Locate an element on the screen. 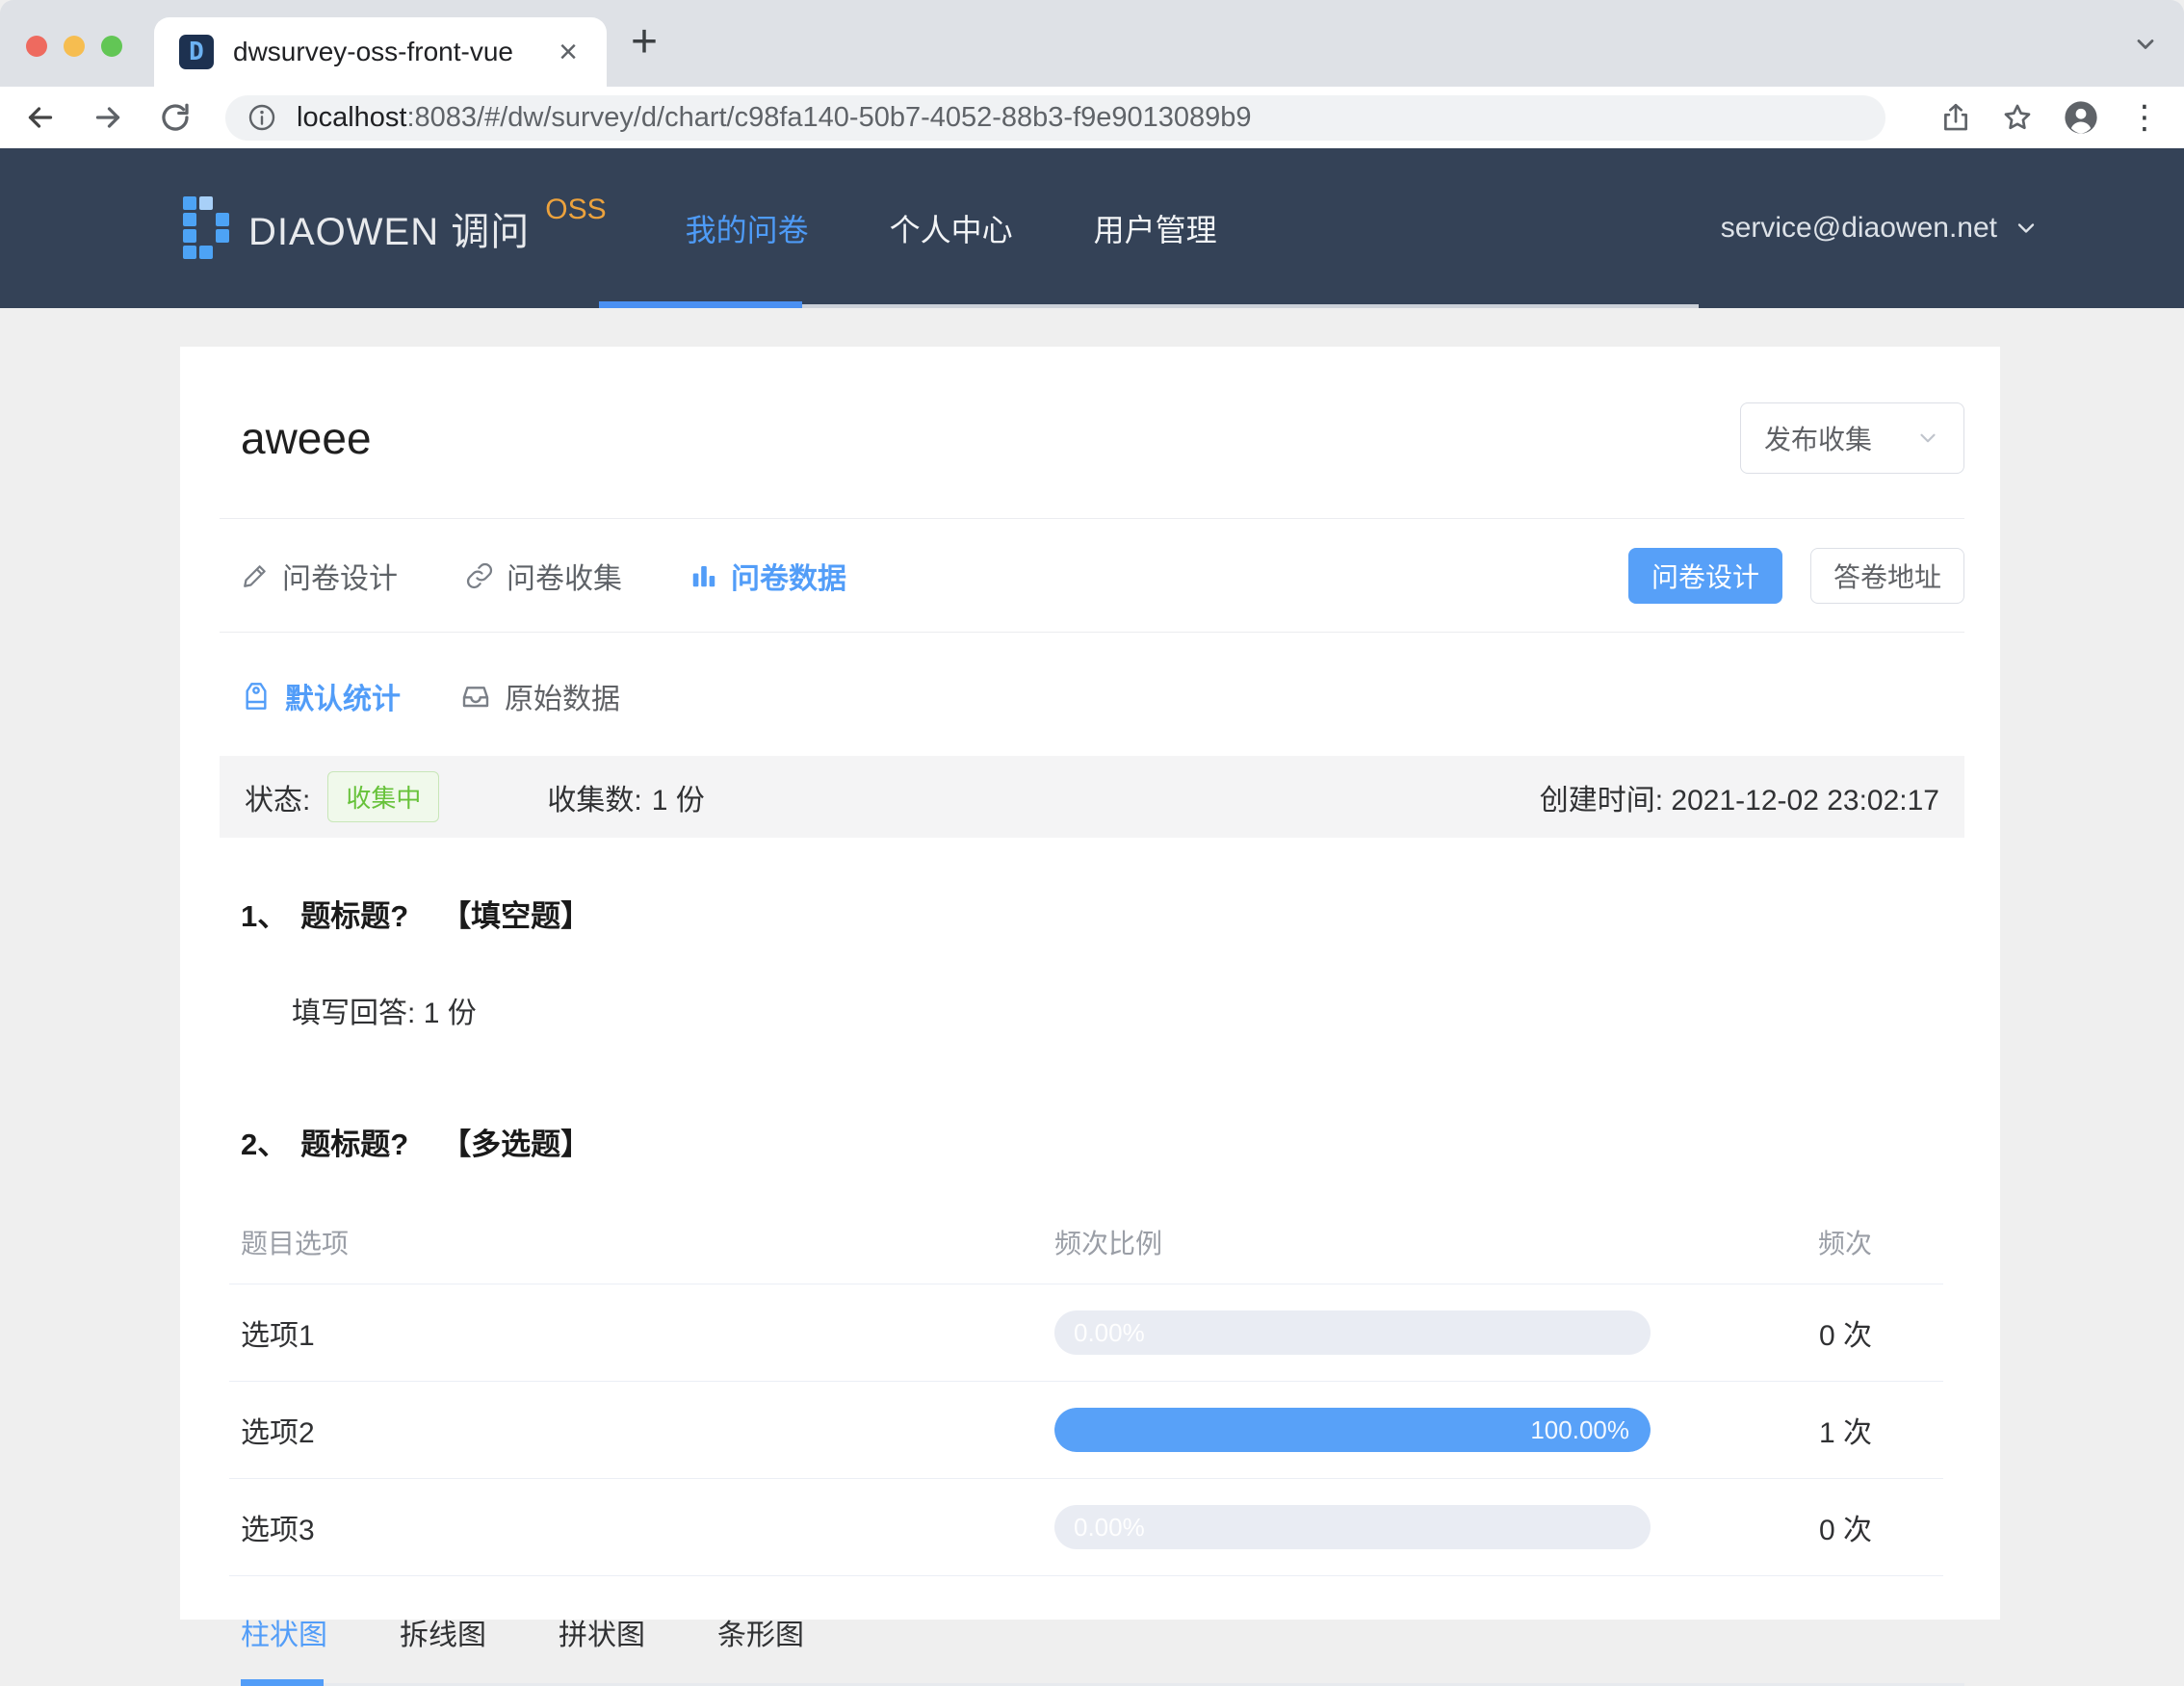 The height and width of the screenshot is (1686, 2184). browser-tab-strip: D dwsurvey-oss-front-vue × + is located at coordinates (1092, 43).